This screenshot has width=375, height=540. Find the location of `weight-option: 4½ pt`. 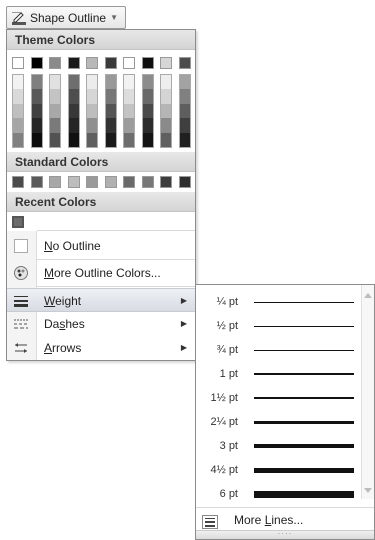

weight-option: 4½ pt is located at coordinates (279, 471).